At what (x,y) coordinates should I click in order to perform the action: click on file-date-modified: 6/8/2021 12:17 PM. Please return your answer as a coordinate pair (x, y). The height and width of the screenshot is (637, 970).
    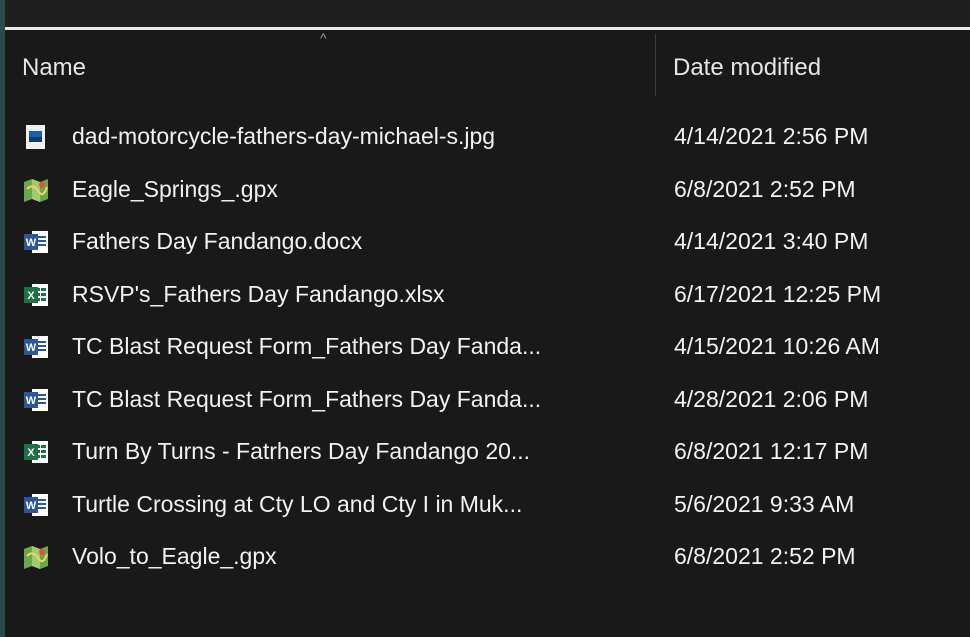
    Looking at the image, I should click on (771, 451).